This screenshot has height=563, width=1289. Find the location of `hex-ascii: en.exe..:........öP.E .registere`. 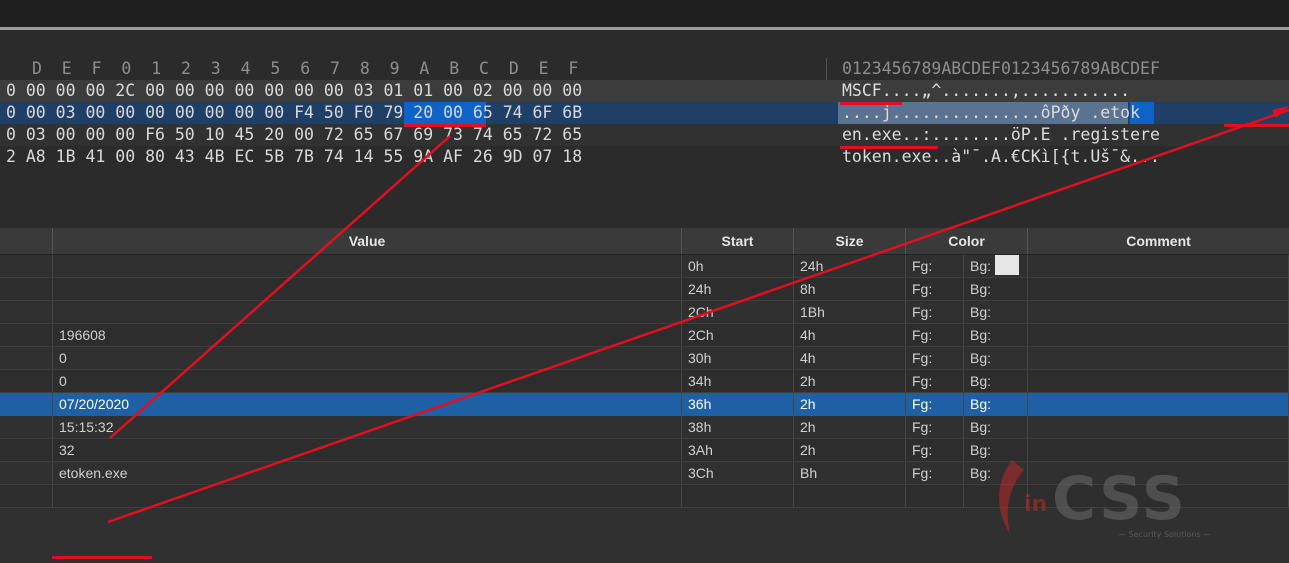

hex-ascii: en.exe..:........öP.E .registere is located at coordinates (1001, 135).